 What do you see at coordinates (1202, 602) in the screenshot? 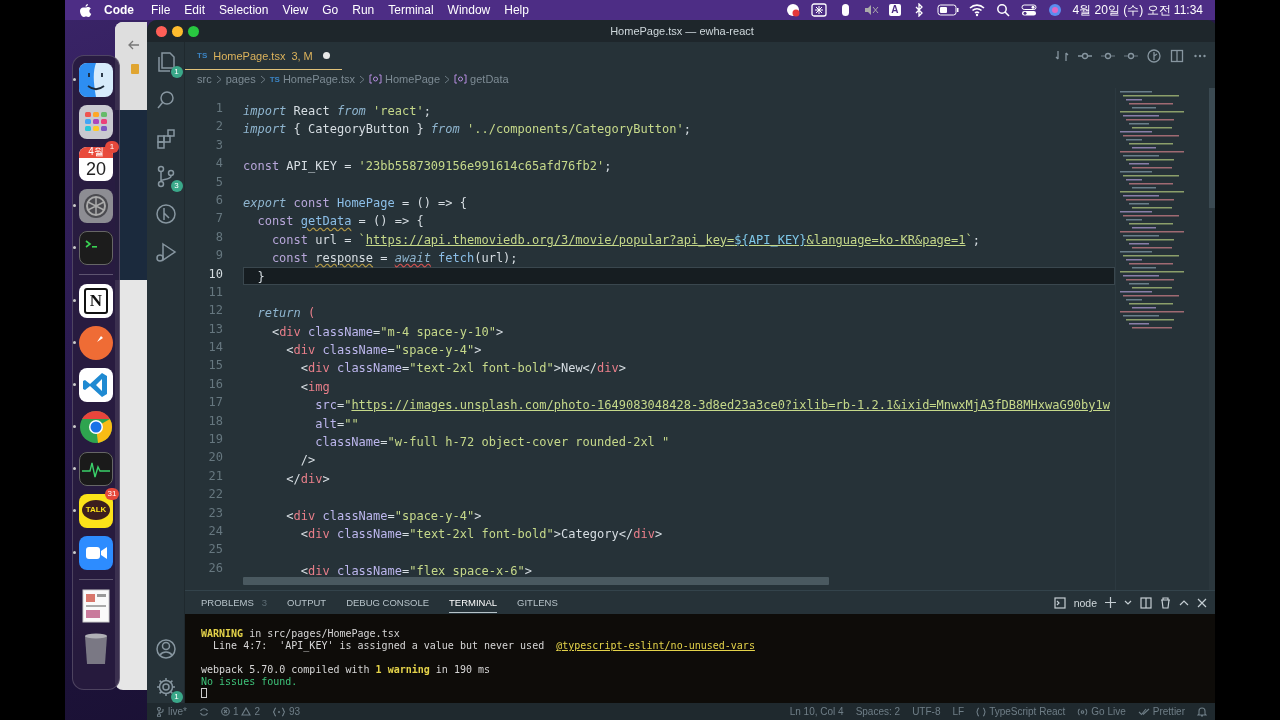
I see `close-icon` at bounding box center [1202, 602].